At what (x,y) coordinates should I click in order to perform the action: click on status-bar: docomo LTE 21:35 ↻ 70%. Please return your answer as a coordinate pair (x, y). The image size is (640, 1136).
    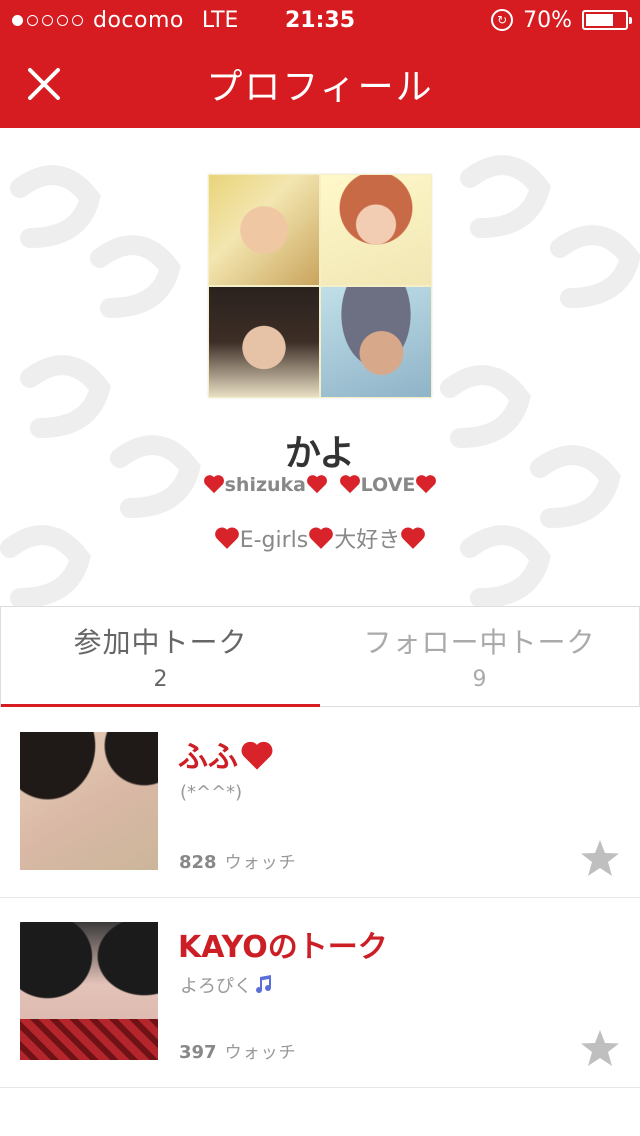
    Looking at the image, I should click on (320, 20).